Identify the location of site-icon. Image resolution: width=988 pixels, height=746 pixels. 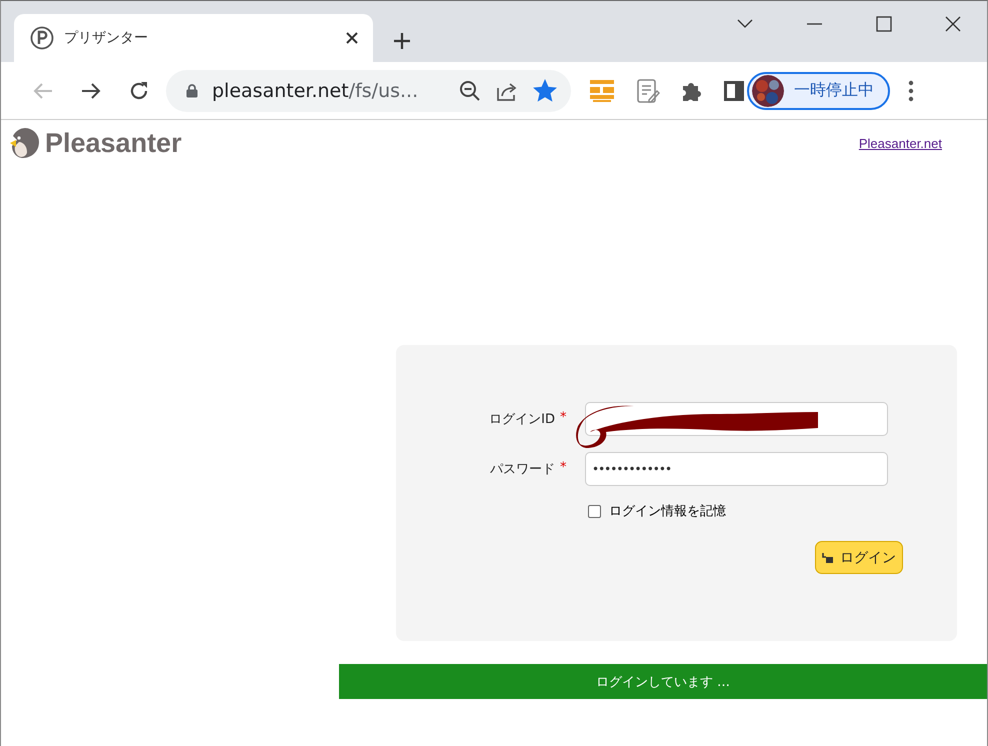
(42, 38).